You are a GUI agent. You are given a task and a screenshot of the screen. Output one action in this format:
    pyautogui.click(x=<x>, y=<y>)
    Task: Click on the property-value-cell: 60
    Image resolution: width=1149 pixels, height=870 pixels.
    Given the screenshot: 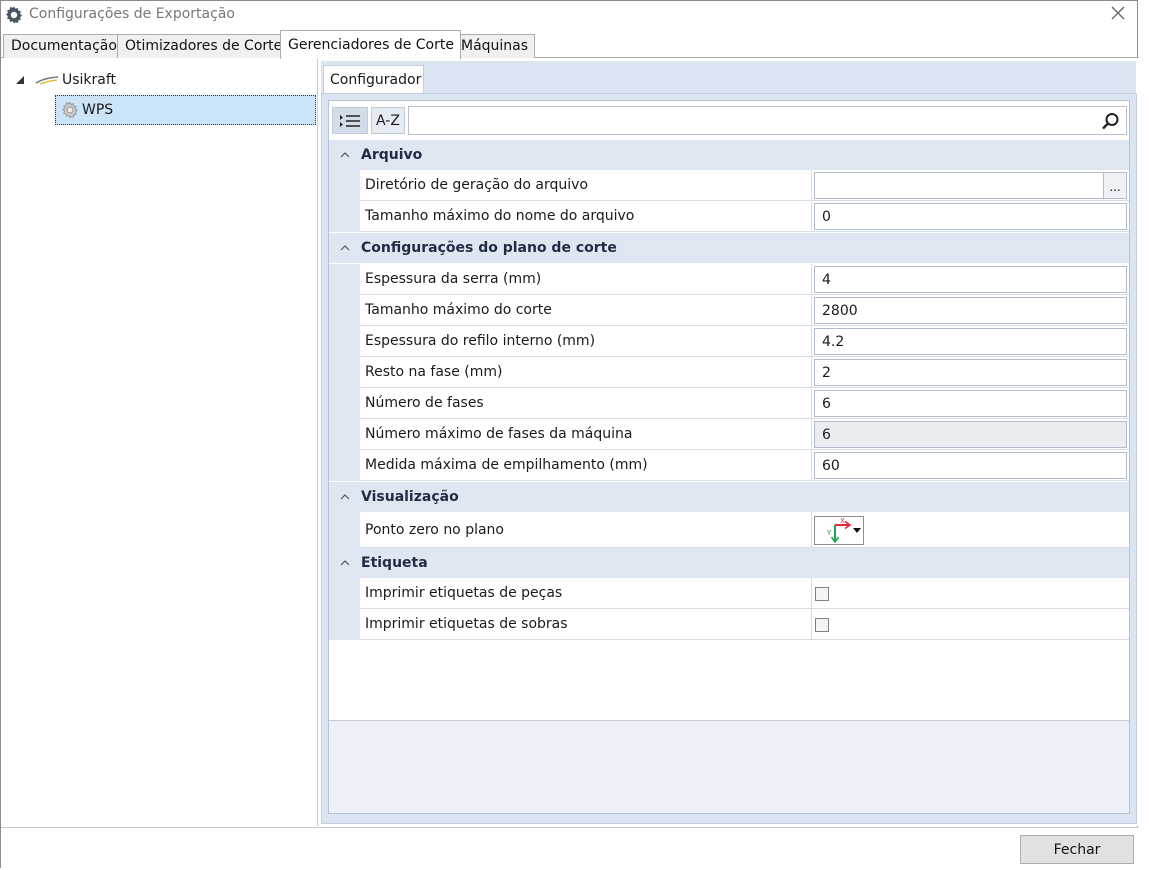 What is the action you would take?
    pyautogui.click(x=970, y=465)
    